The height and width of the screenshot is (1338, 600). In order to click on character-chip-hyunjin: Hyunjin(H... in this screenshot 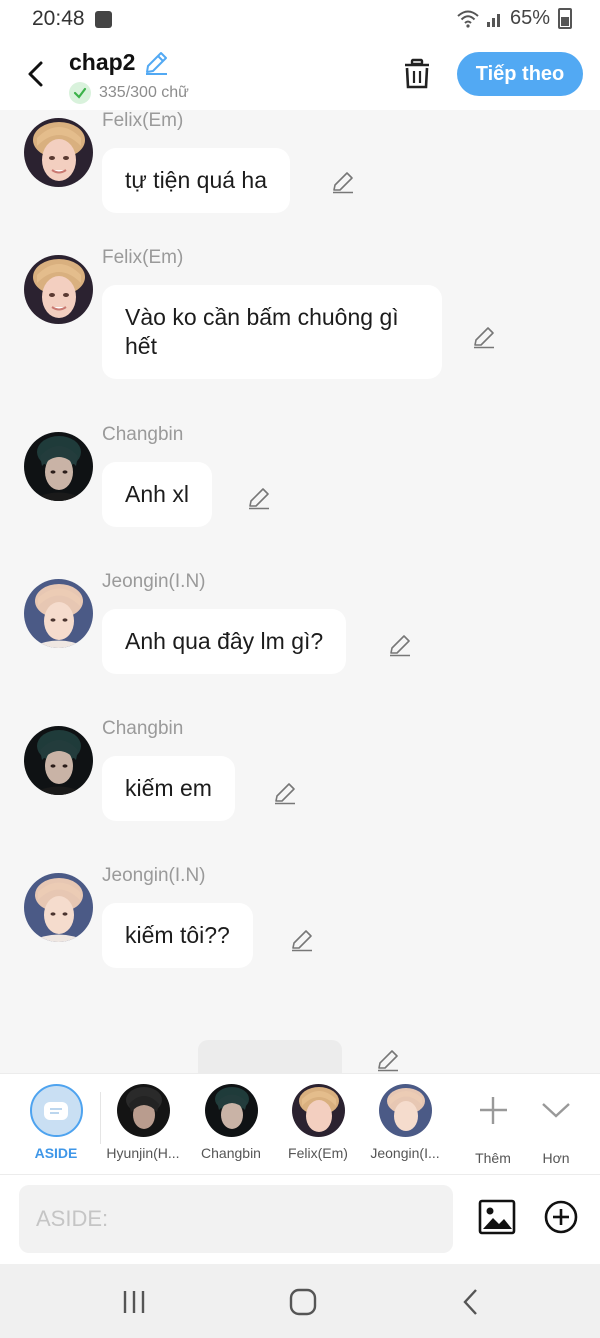, I will do `click(143, 1122)`.